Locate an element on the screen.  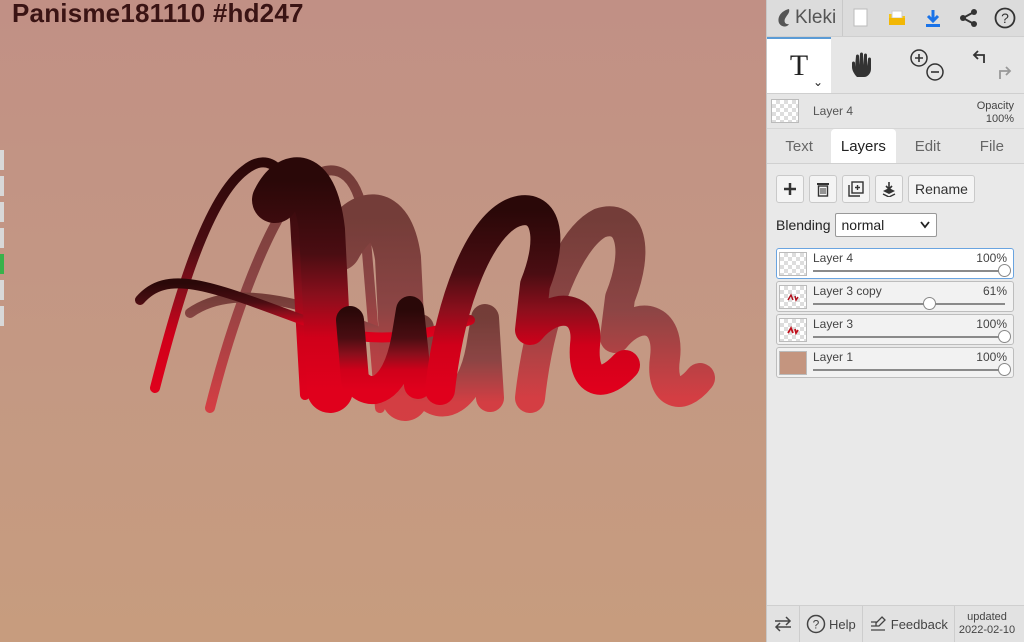
current-layer-name: Layer 4 is located at coordinates (833, 111).